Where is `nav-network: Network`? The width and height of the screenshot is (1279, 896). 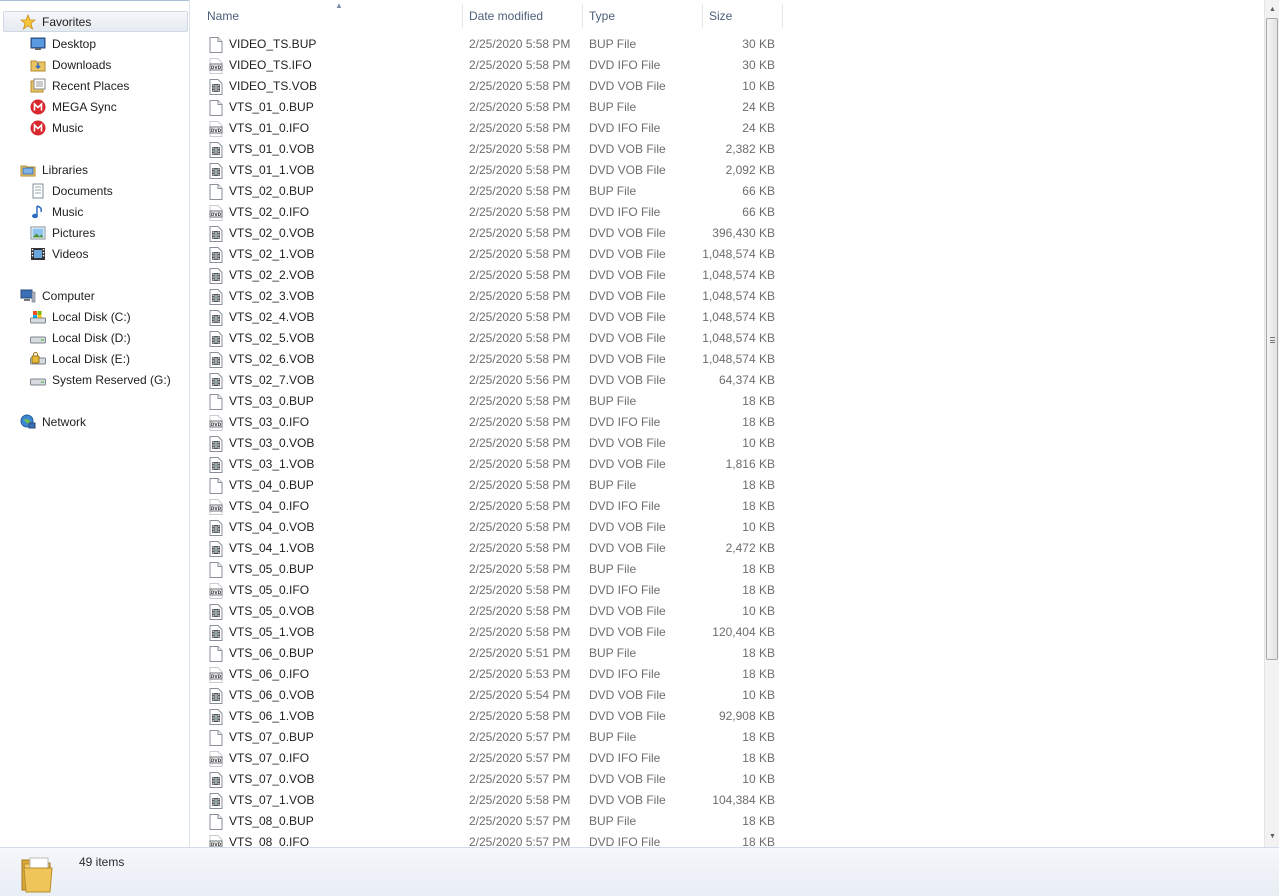 nav-network: Network is located at coordinates (53, 421).